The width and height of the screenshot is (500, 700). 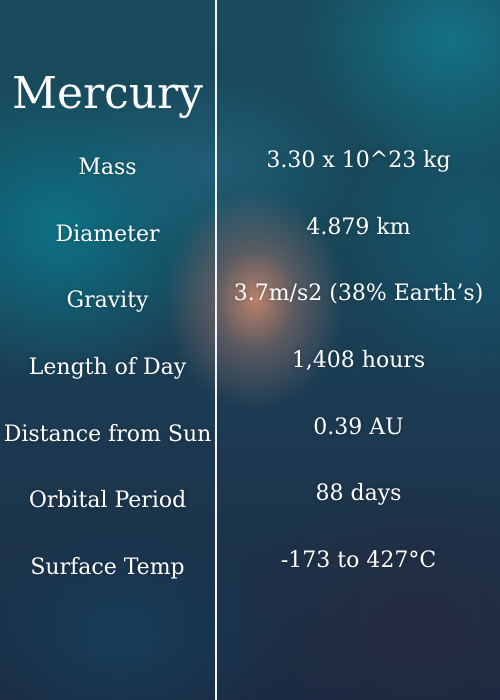 What do you see at coordinates (107, 367) in the screenshot?
I see `fact-label-length-of-day: Length of Day` at bounding box center [107, 367].